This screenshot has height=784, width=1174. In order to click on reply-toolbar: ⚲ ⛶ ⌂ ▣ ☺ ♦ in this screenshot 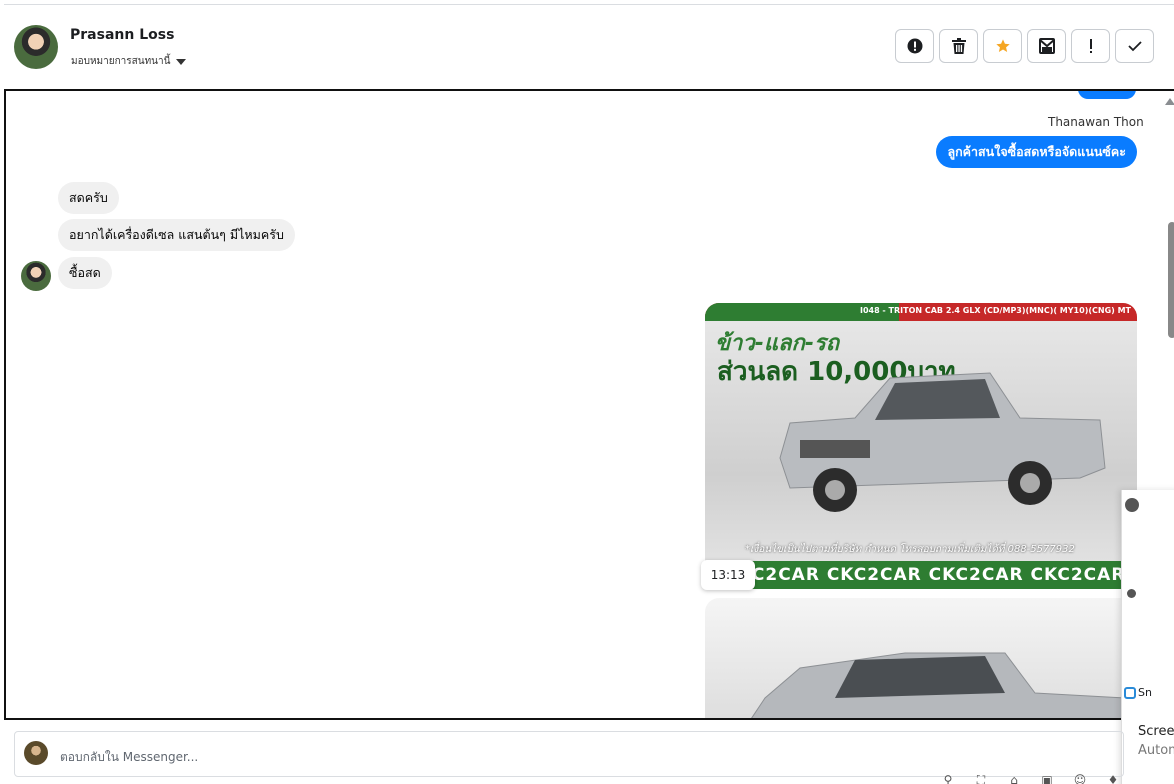, I will do `click(1030, 778)`.